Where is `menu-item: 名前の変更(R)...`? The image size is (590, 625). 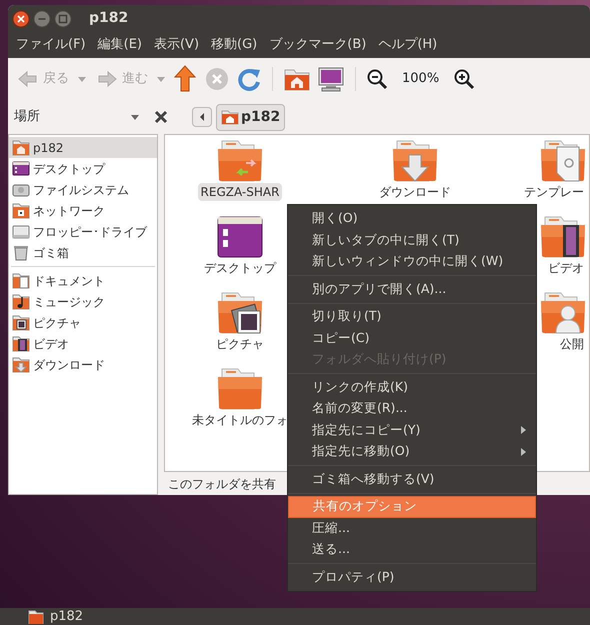
menu-item: 名前の変更(R)... is located at coordinates (412, 409).